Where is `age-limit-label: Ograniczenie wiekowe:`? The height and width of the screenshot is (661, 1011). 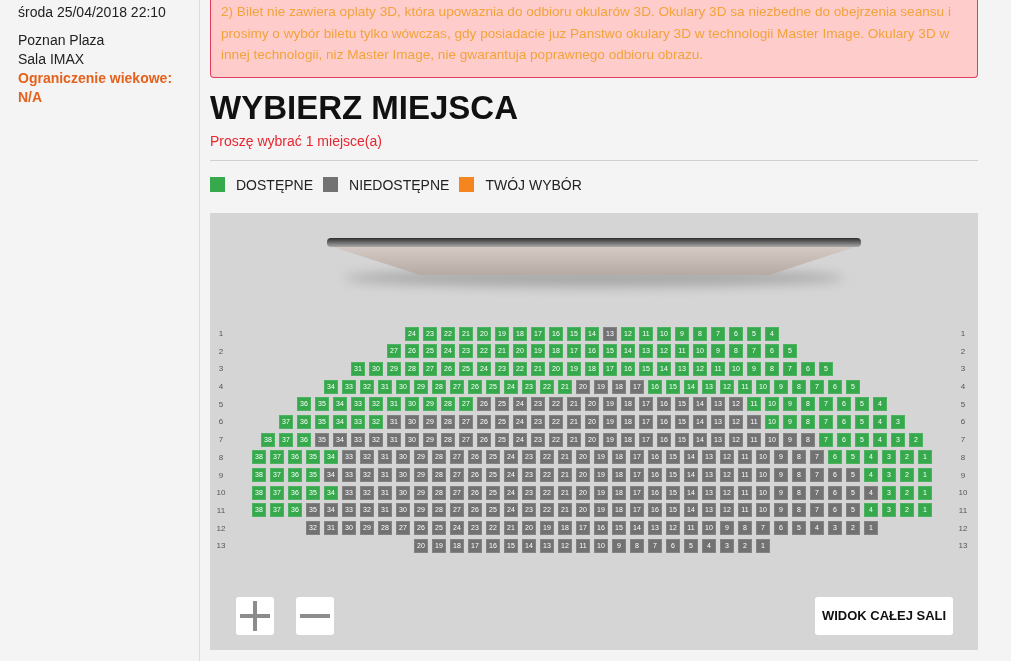 age-limit-label: Ograniczenie wiekowe: is located at coordinates (95, 78).